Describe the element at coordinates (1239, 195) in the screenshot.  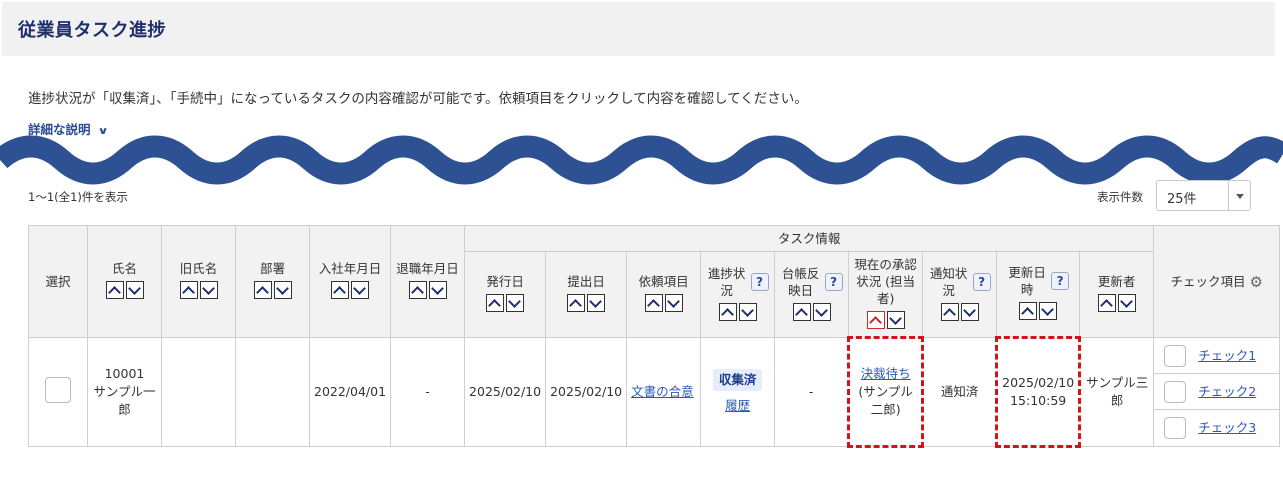
I see `dropdown-arrow-icon` at that location.